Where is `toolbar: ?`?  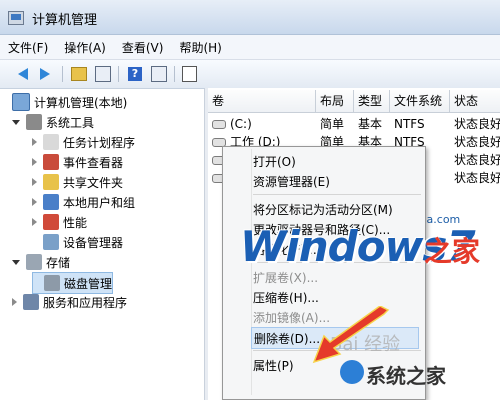
toolbar: ? is located at coordinates (250, 74).